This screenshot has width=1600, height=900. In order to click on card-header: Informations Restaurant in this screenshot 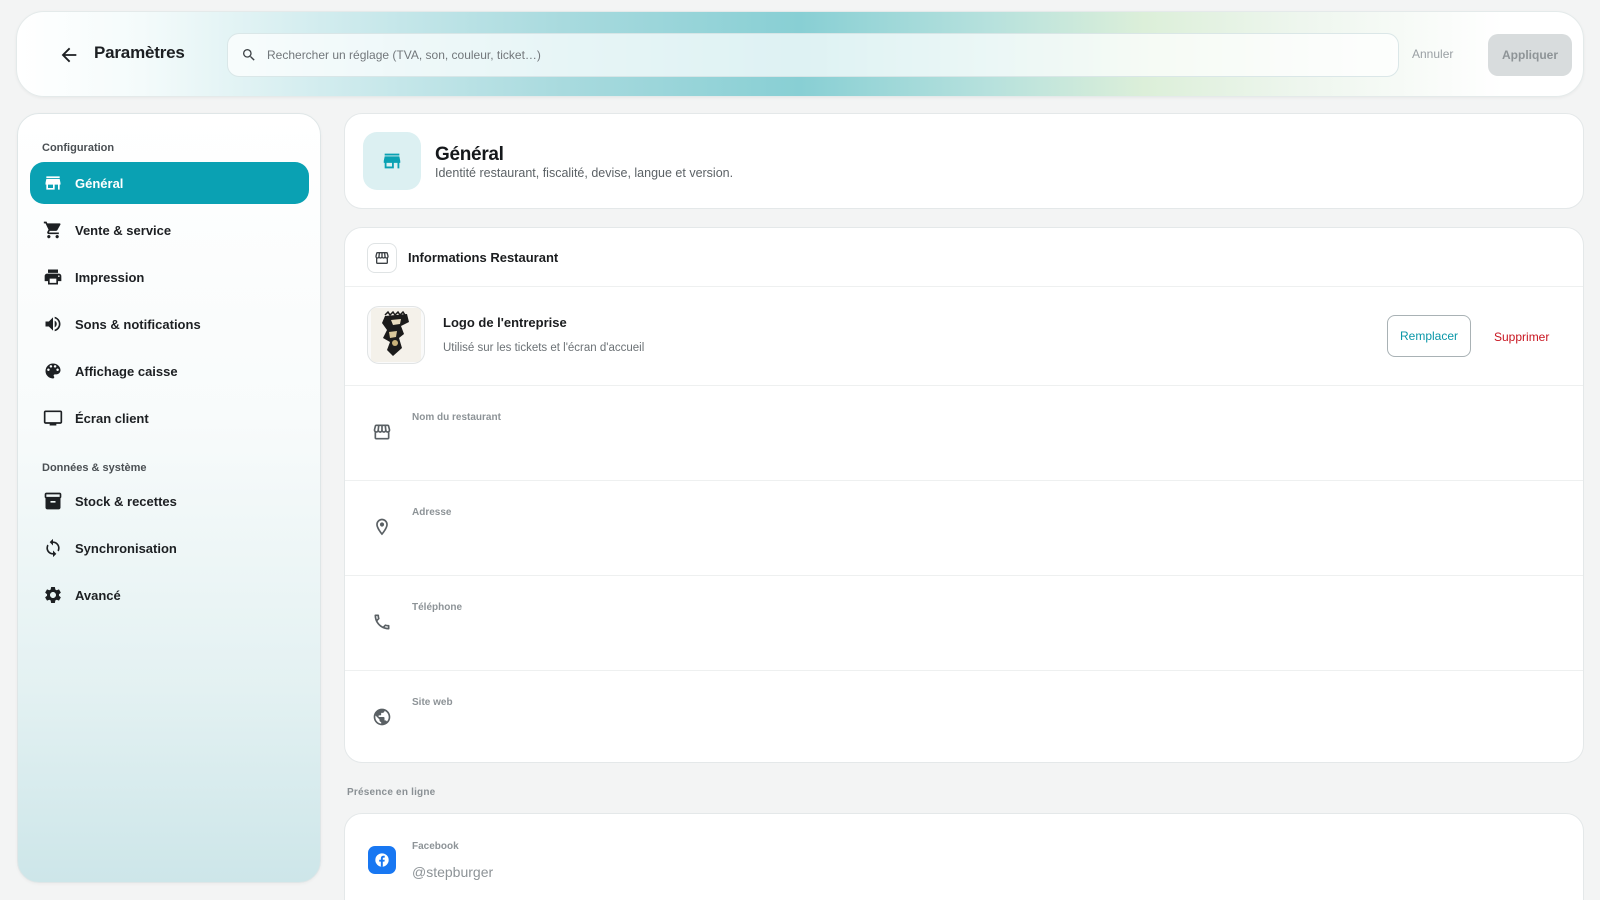, I will do `click(964, 257)`.